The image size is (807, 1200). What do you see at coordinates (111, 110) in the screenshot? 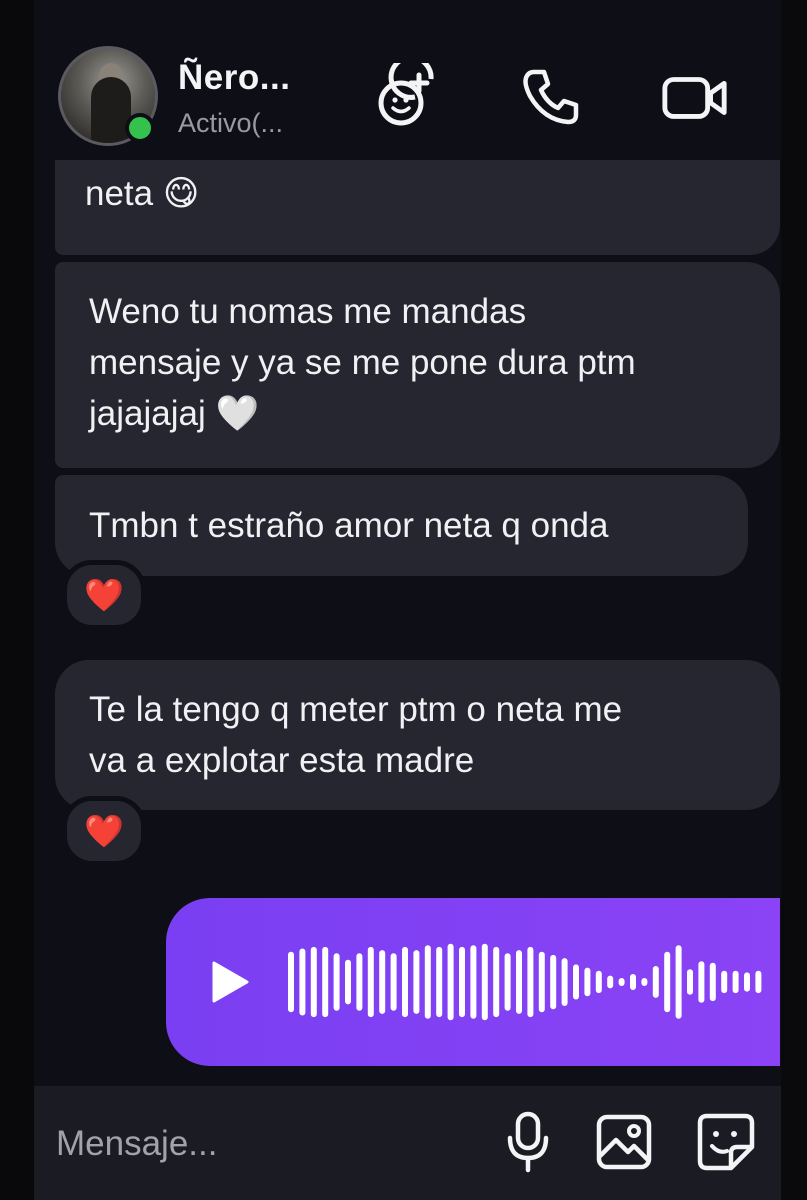
I see `avatar-figure` at bounding box center [111, 110].